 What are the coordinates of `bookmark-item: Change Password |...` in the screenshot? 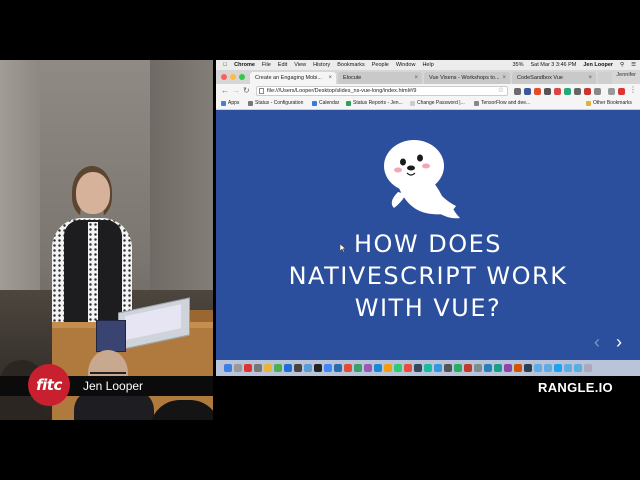 It's located at (437, 103).